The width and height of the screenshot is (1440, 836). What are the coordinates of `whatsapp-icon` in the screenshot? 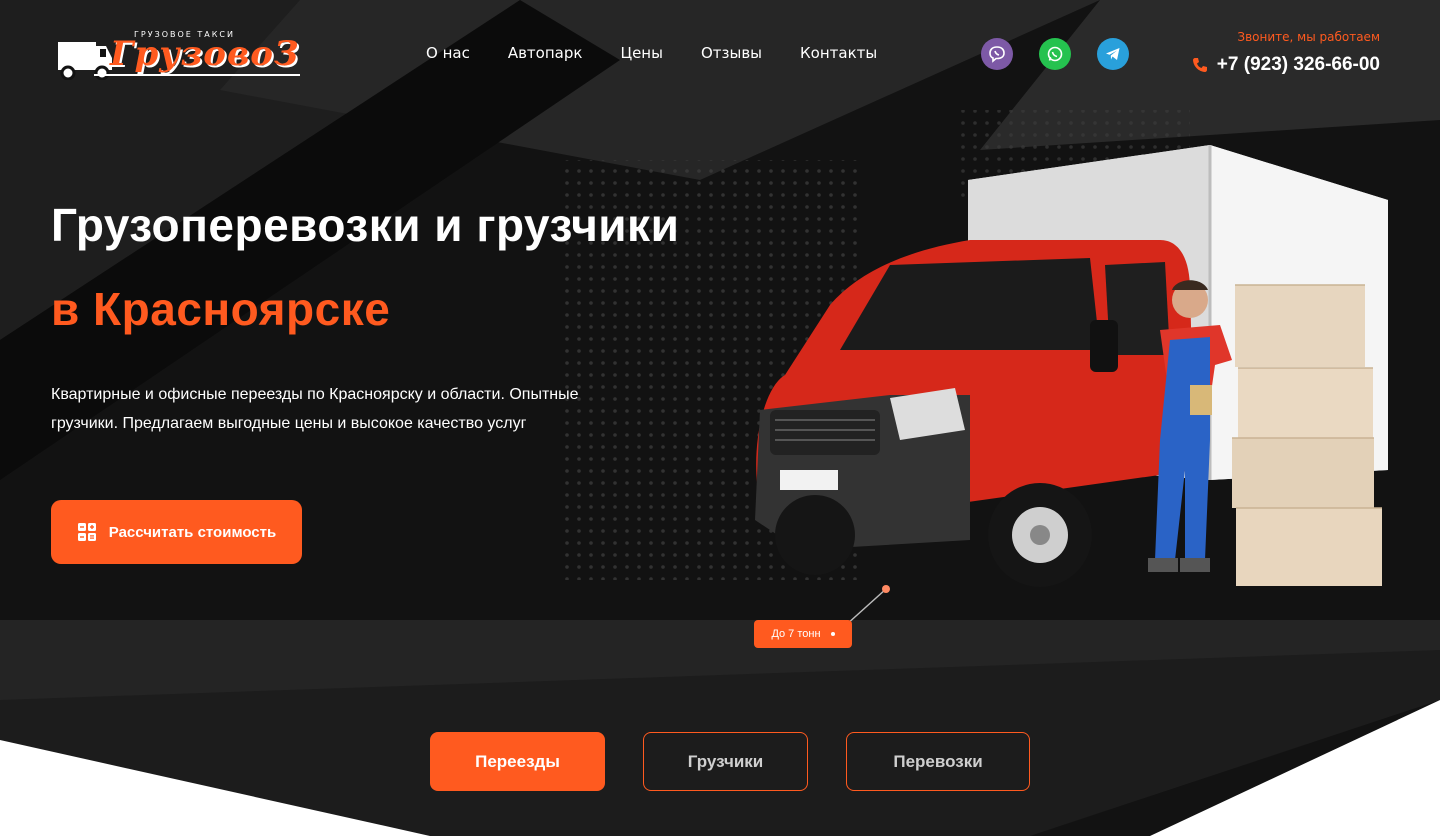 It's located at (1055, 54).